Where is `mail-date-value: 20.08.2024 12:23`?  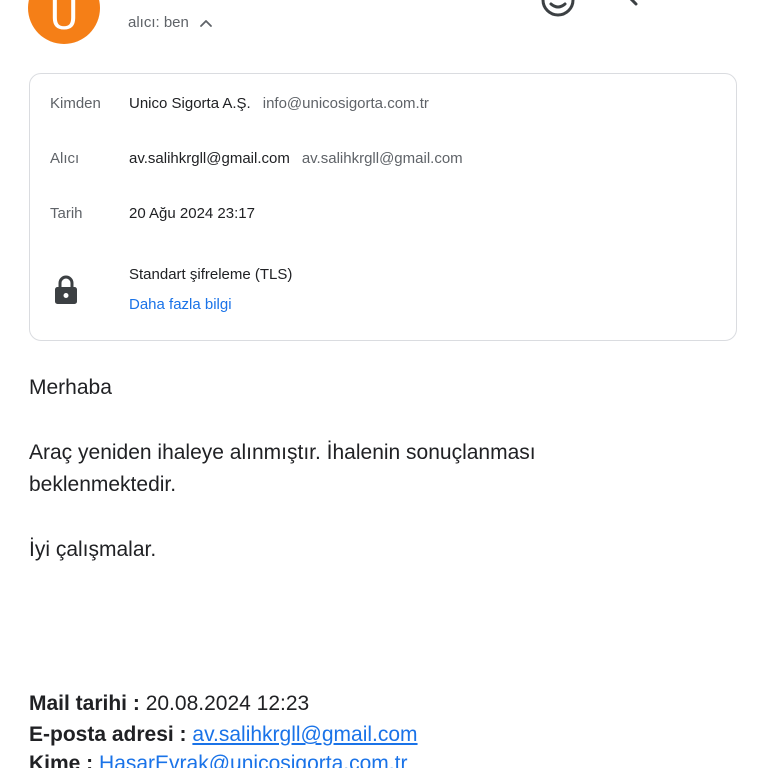
mail-date-value: 20.08.2024 12:23 is located at coordinates (227, 703).